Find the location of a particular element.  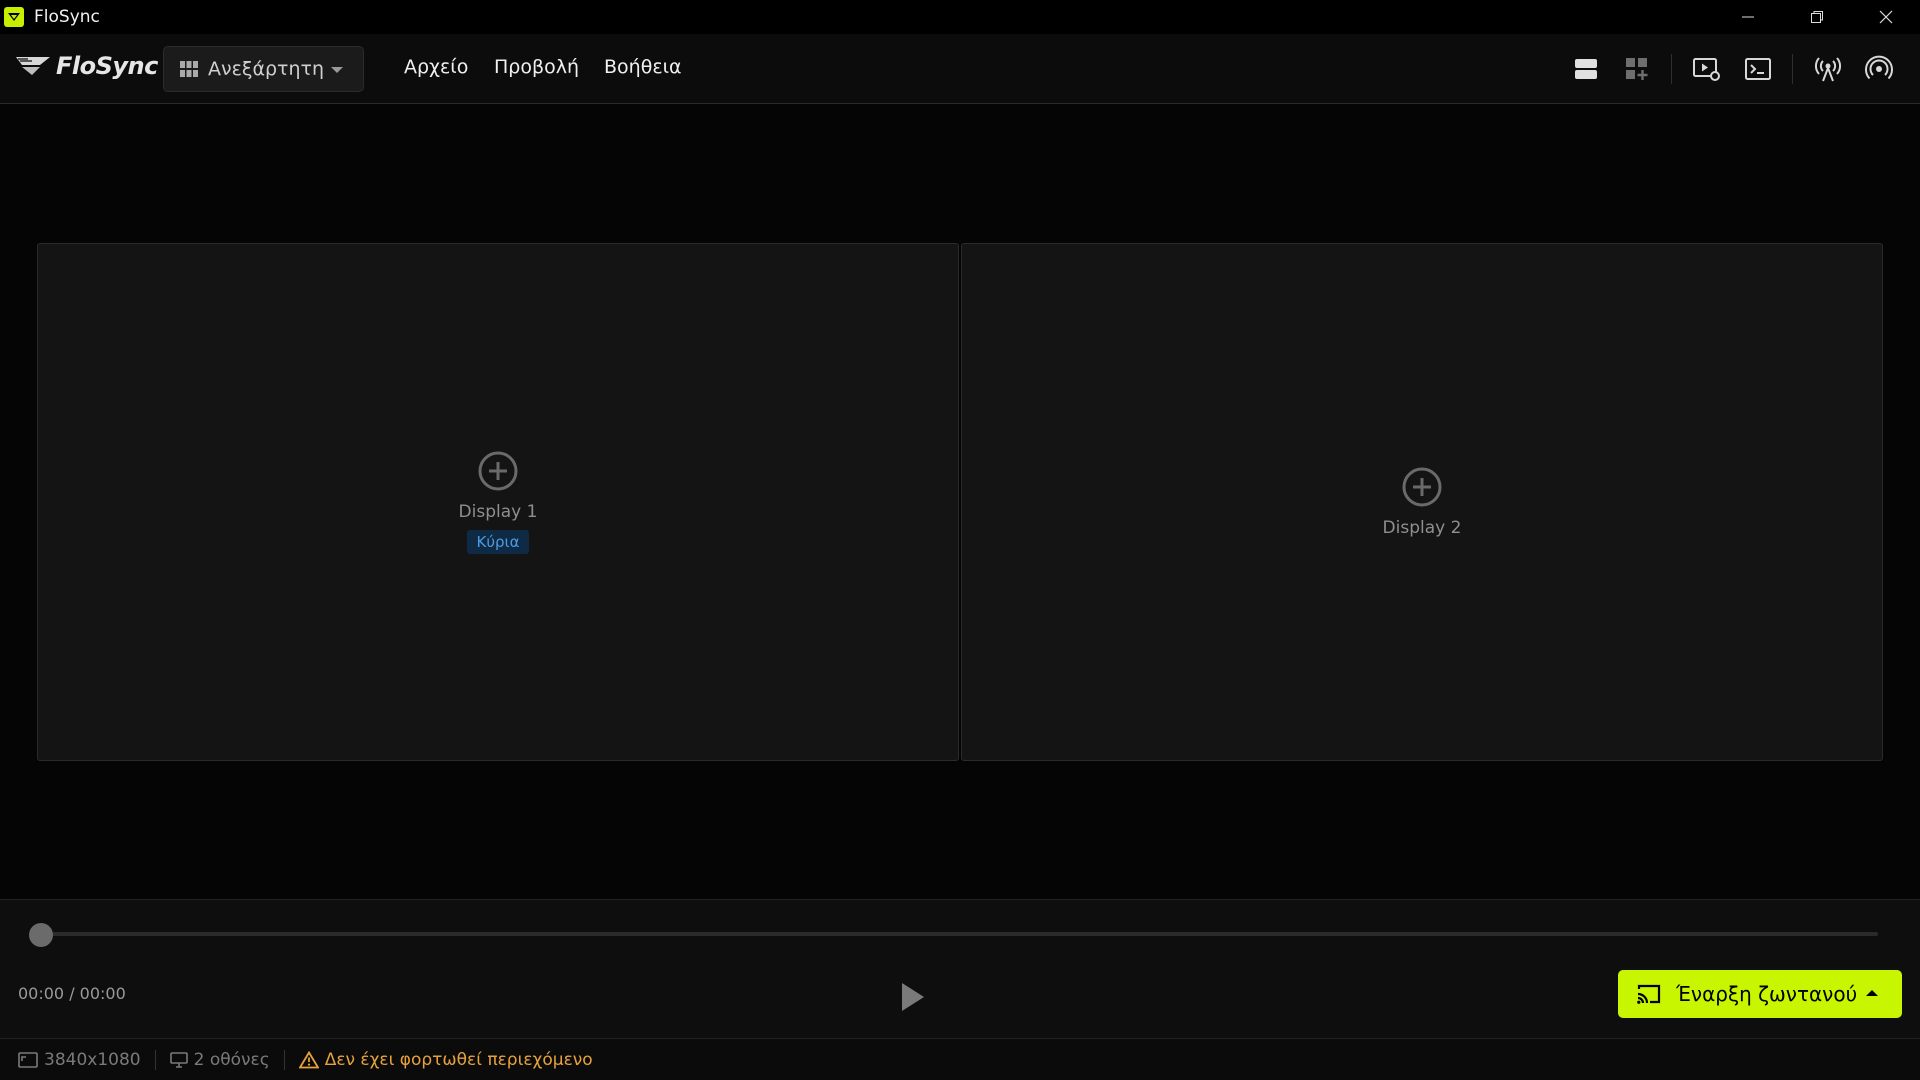

logo-icon is located at coordinates (33, 66).